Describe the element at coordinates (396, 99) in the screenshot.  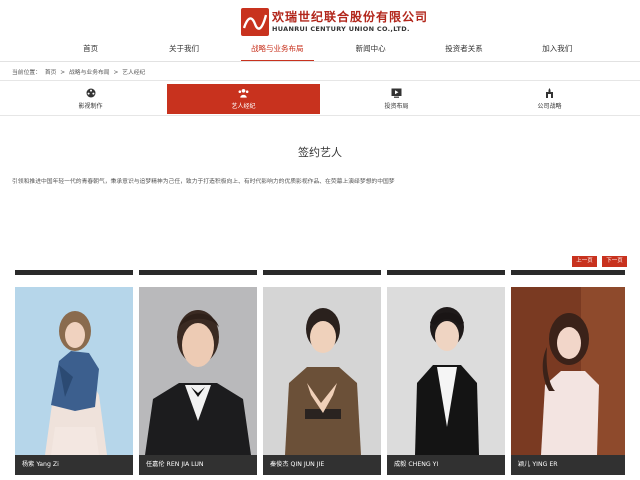
I see `tab-investment-layout: 投资布局` at that location.